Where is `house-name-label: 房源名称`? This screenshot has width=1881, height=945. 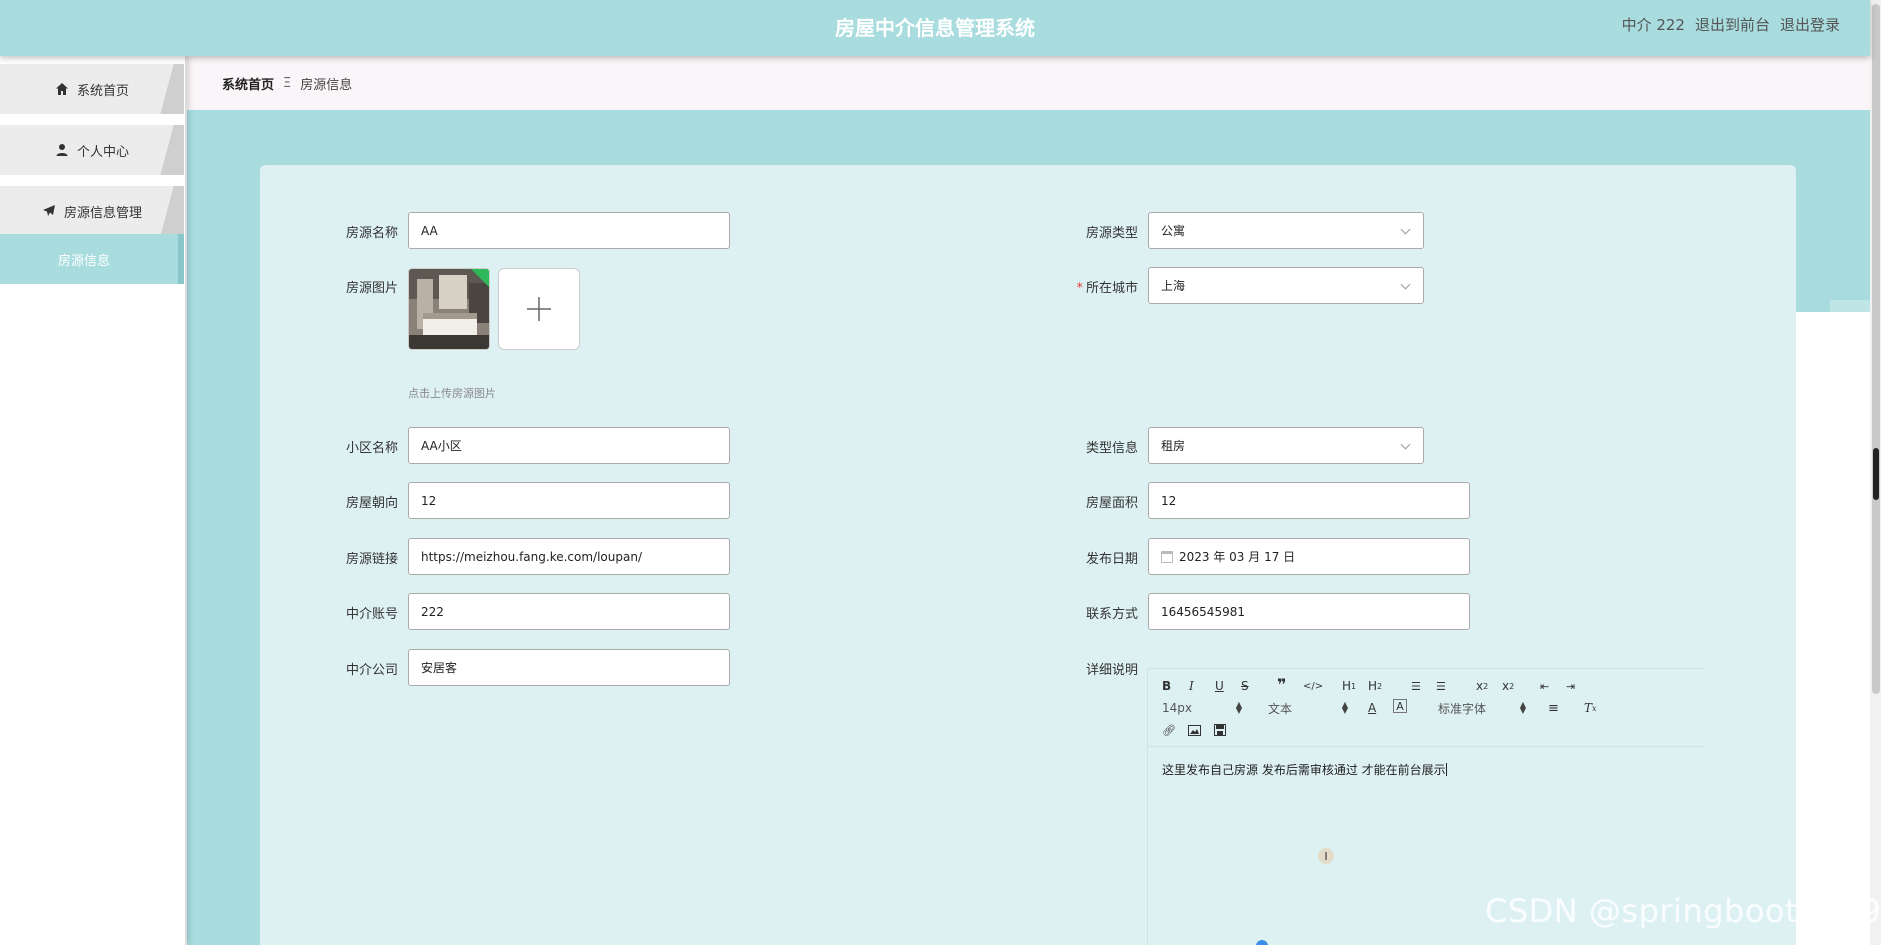 house-name-label: 房源名称 is located at coordinates (371, 233).